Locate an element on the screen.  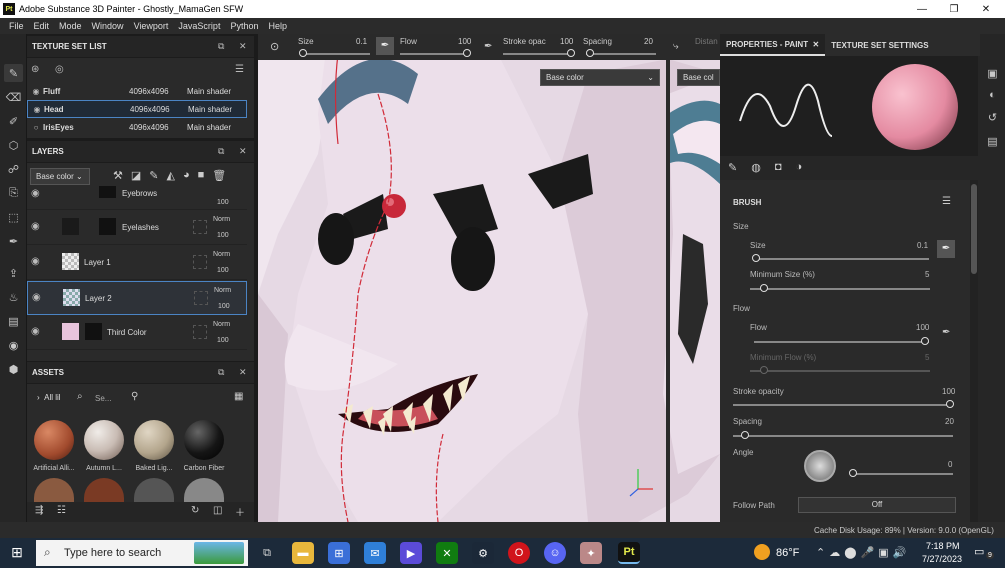
viewport-channel-dropdown-2: Base col is located at coordinates (698, 77).